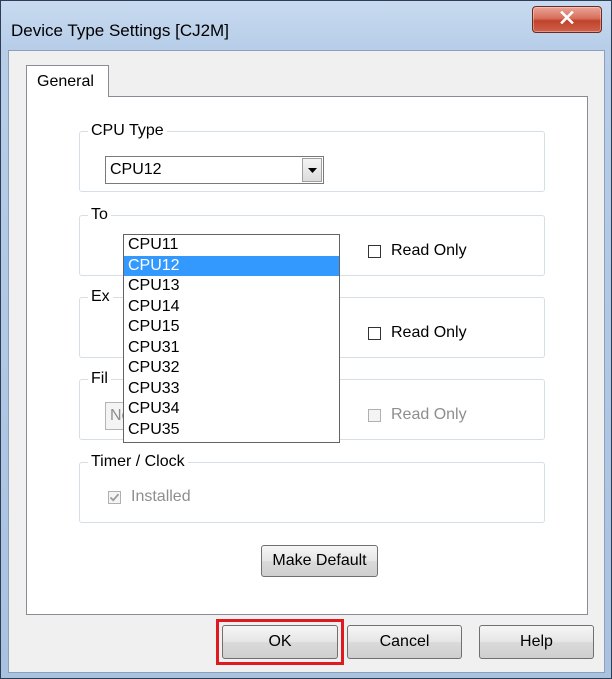 The height and width of the screenshot is (679, 612). What do you see at coordinates (99, 379) in the screenshot?
I see `group-4-label: Fil` at bounding box center [99, 379].